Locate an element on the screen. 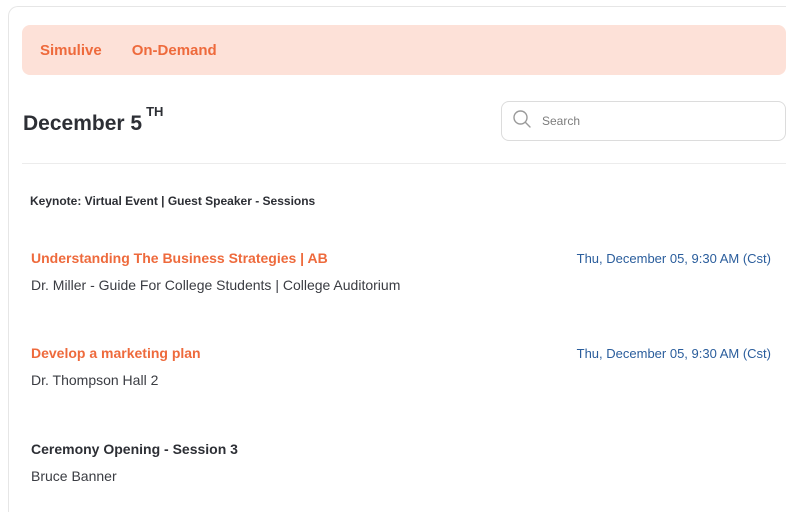 The image size is (788, 513). session-subtitle: Dr. Thompson Hall 2 is located at coordinates (95, 380).